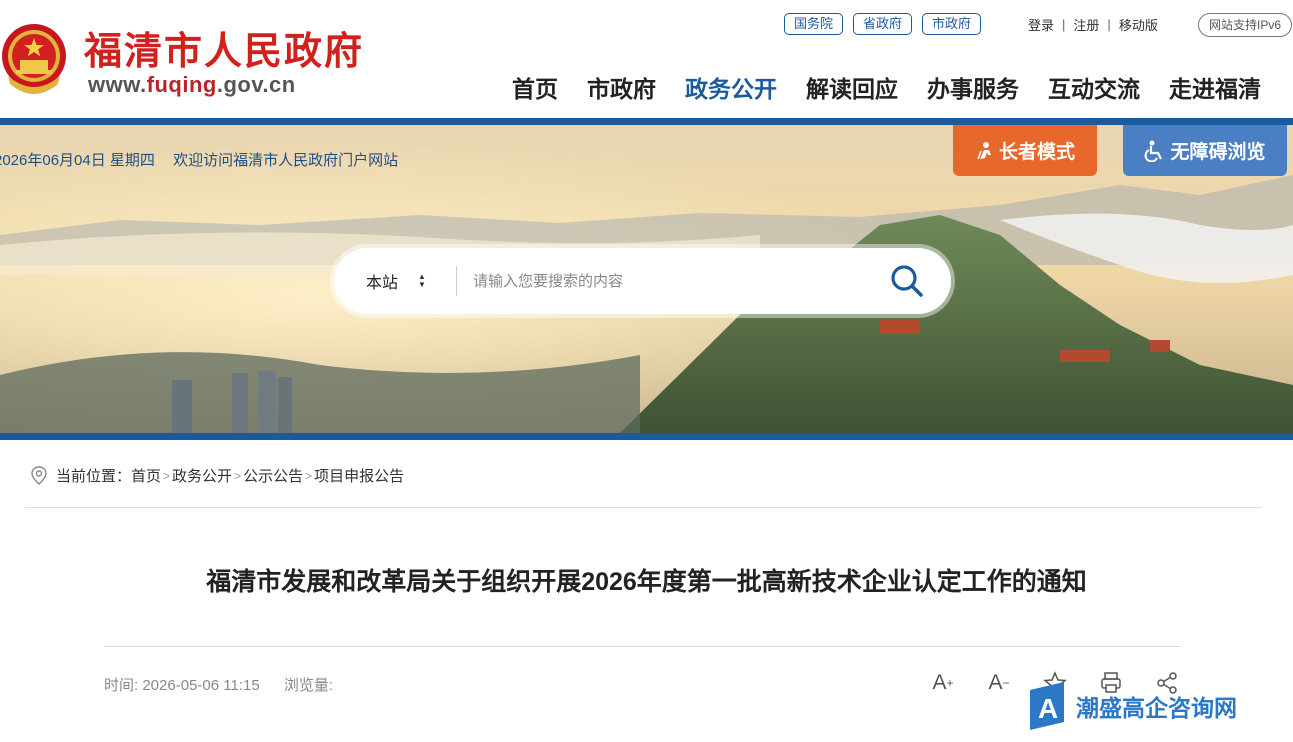 This screenshot has height=742, width=1293. What do you see at coordinates (94, 476) in the screenshot?
I see `breadcrumb-prefix: 当前位置：` at bounding box center [94, 476].